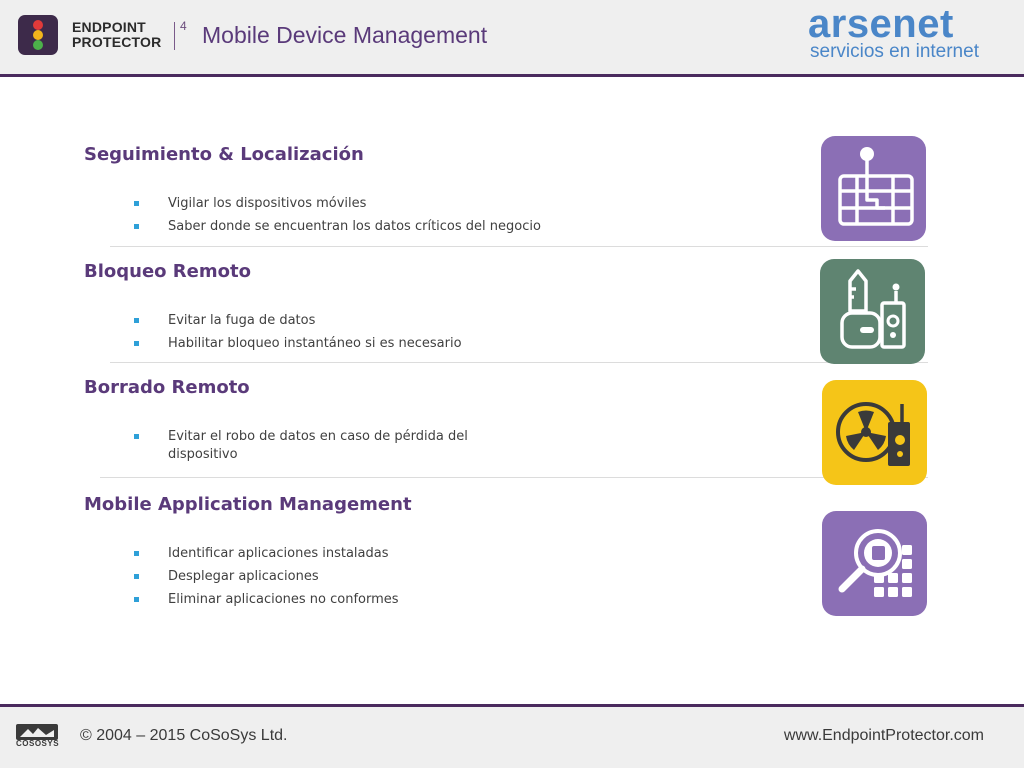 The height and width of the screenshot is (768, 1024). What do you see at coordinates (38, 737) in the screenshot?
I see `cososys-logo-icon: COSOSYS` at bounding box center [38, 737].